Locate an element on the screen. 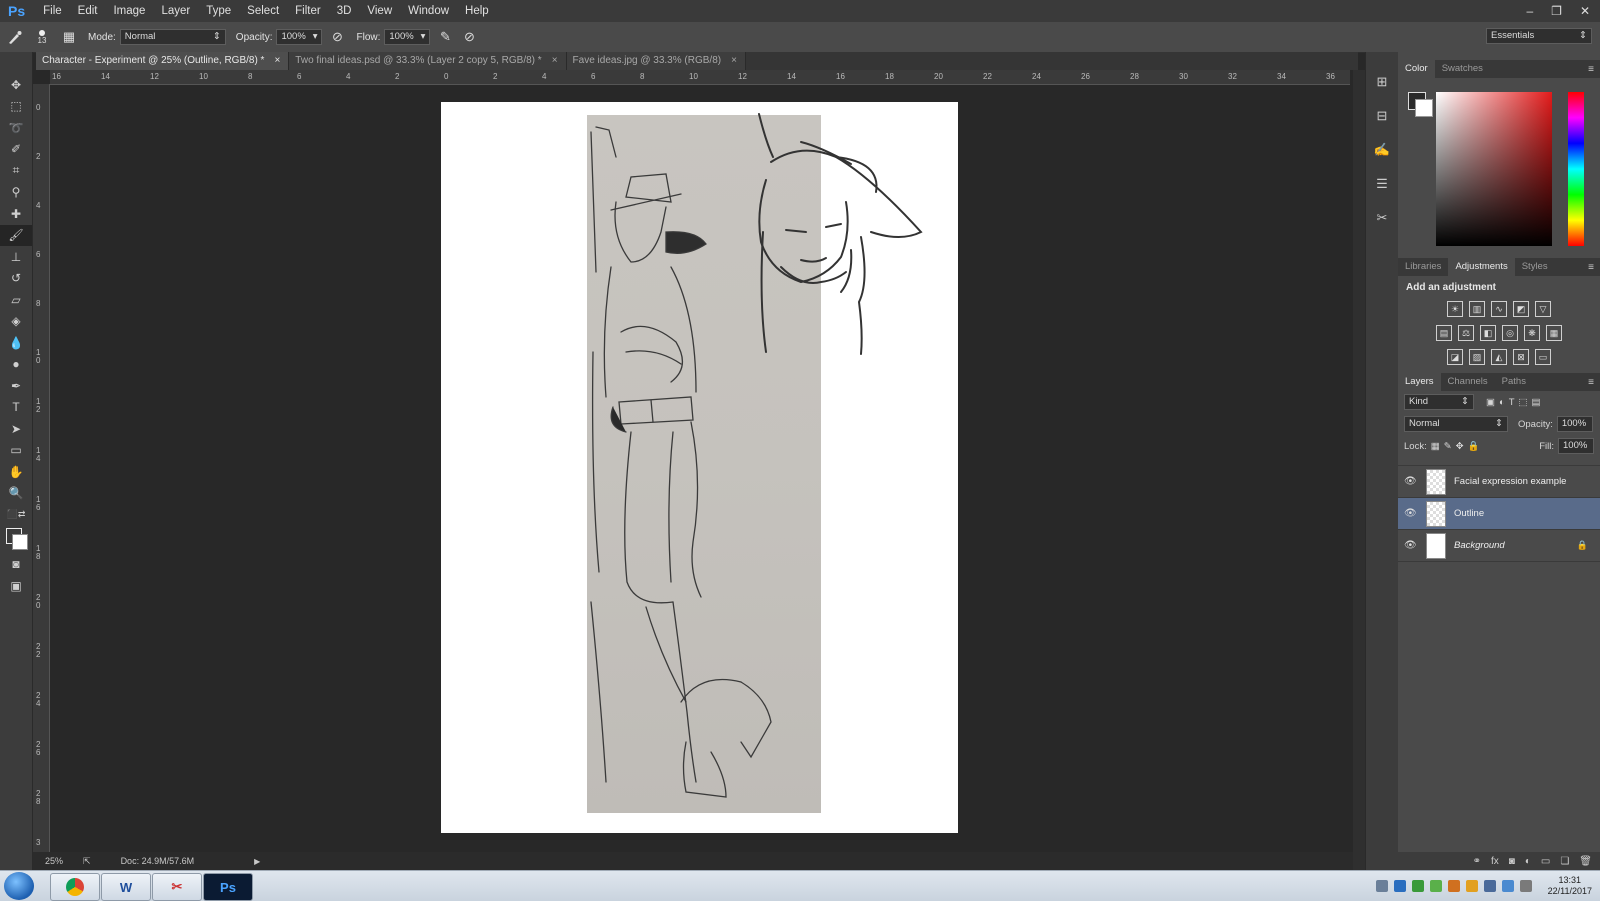 The image size is (1600, 901). path-selection-tool-icon: ➤ is located at coordinates (16, 429).